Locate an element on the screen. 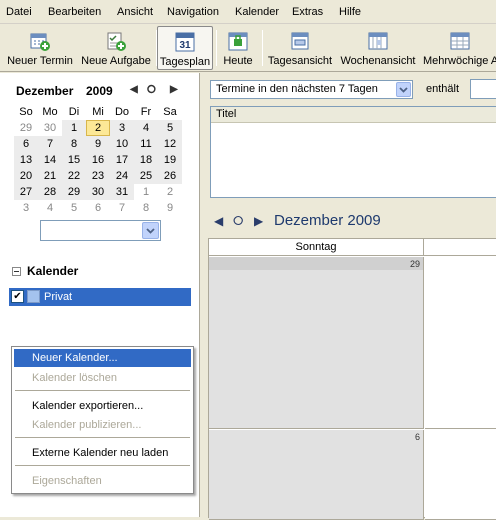 This screenshot has width=496, height=520. mini-calendar-year: 2009 is located at coordinates (99, 91).